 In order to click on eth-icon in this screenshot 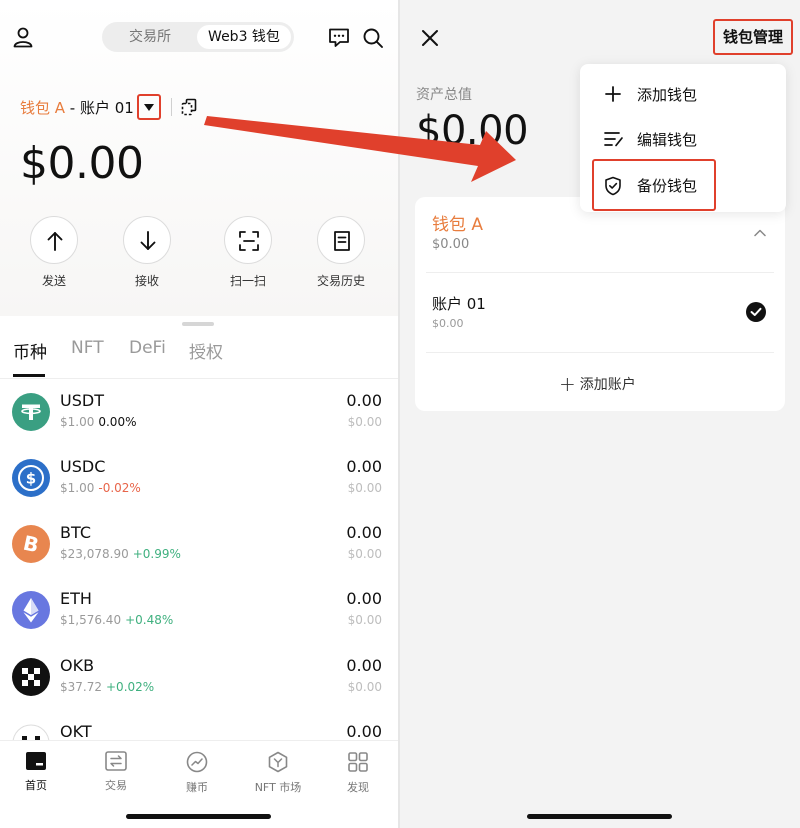, I will do `click(31, 610)`.